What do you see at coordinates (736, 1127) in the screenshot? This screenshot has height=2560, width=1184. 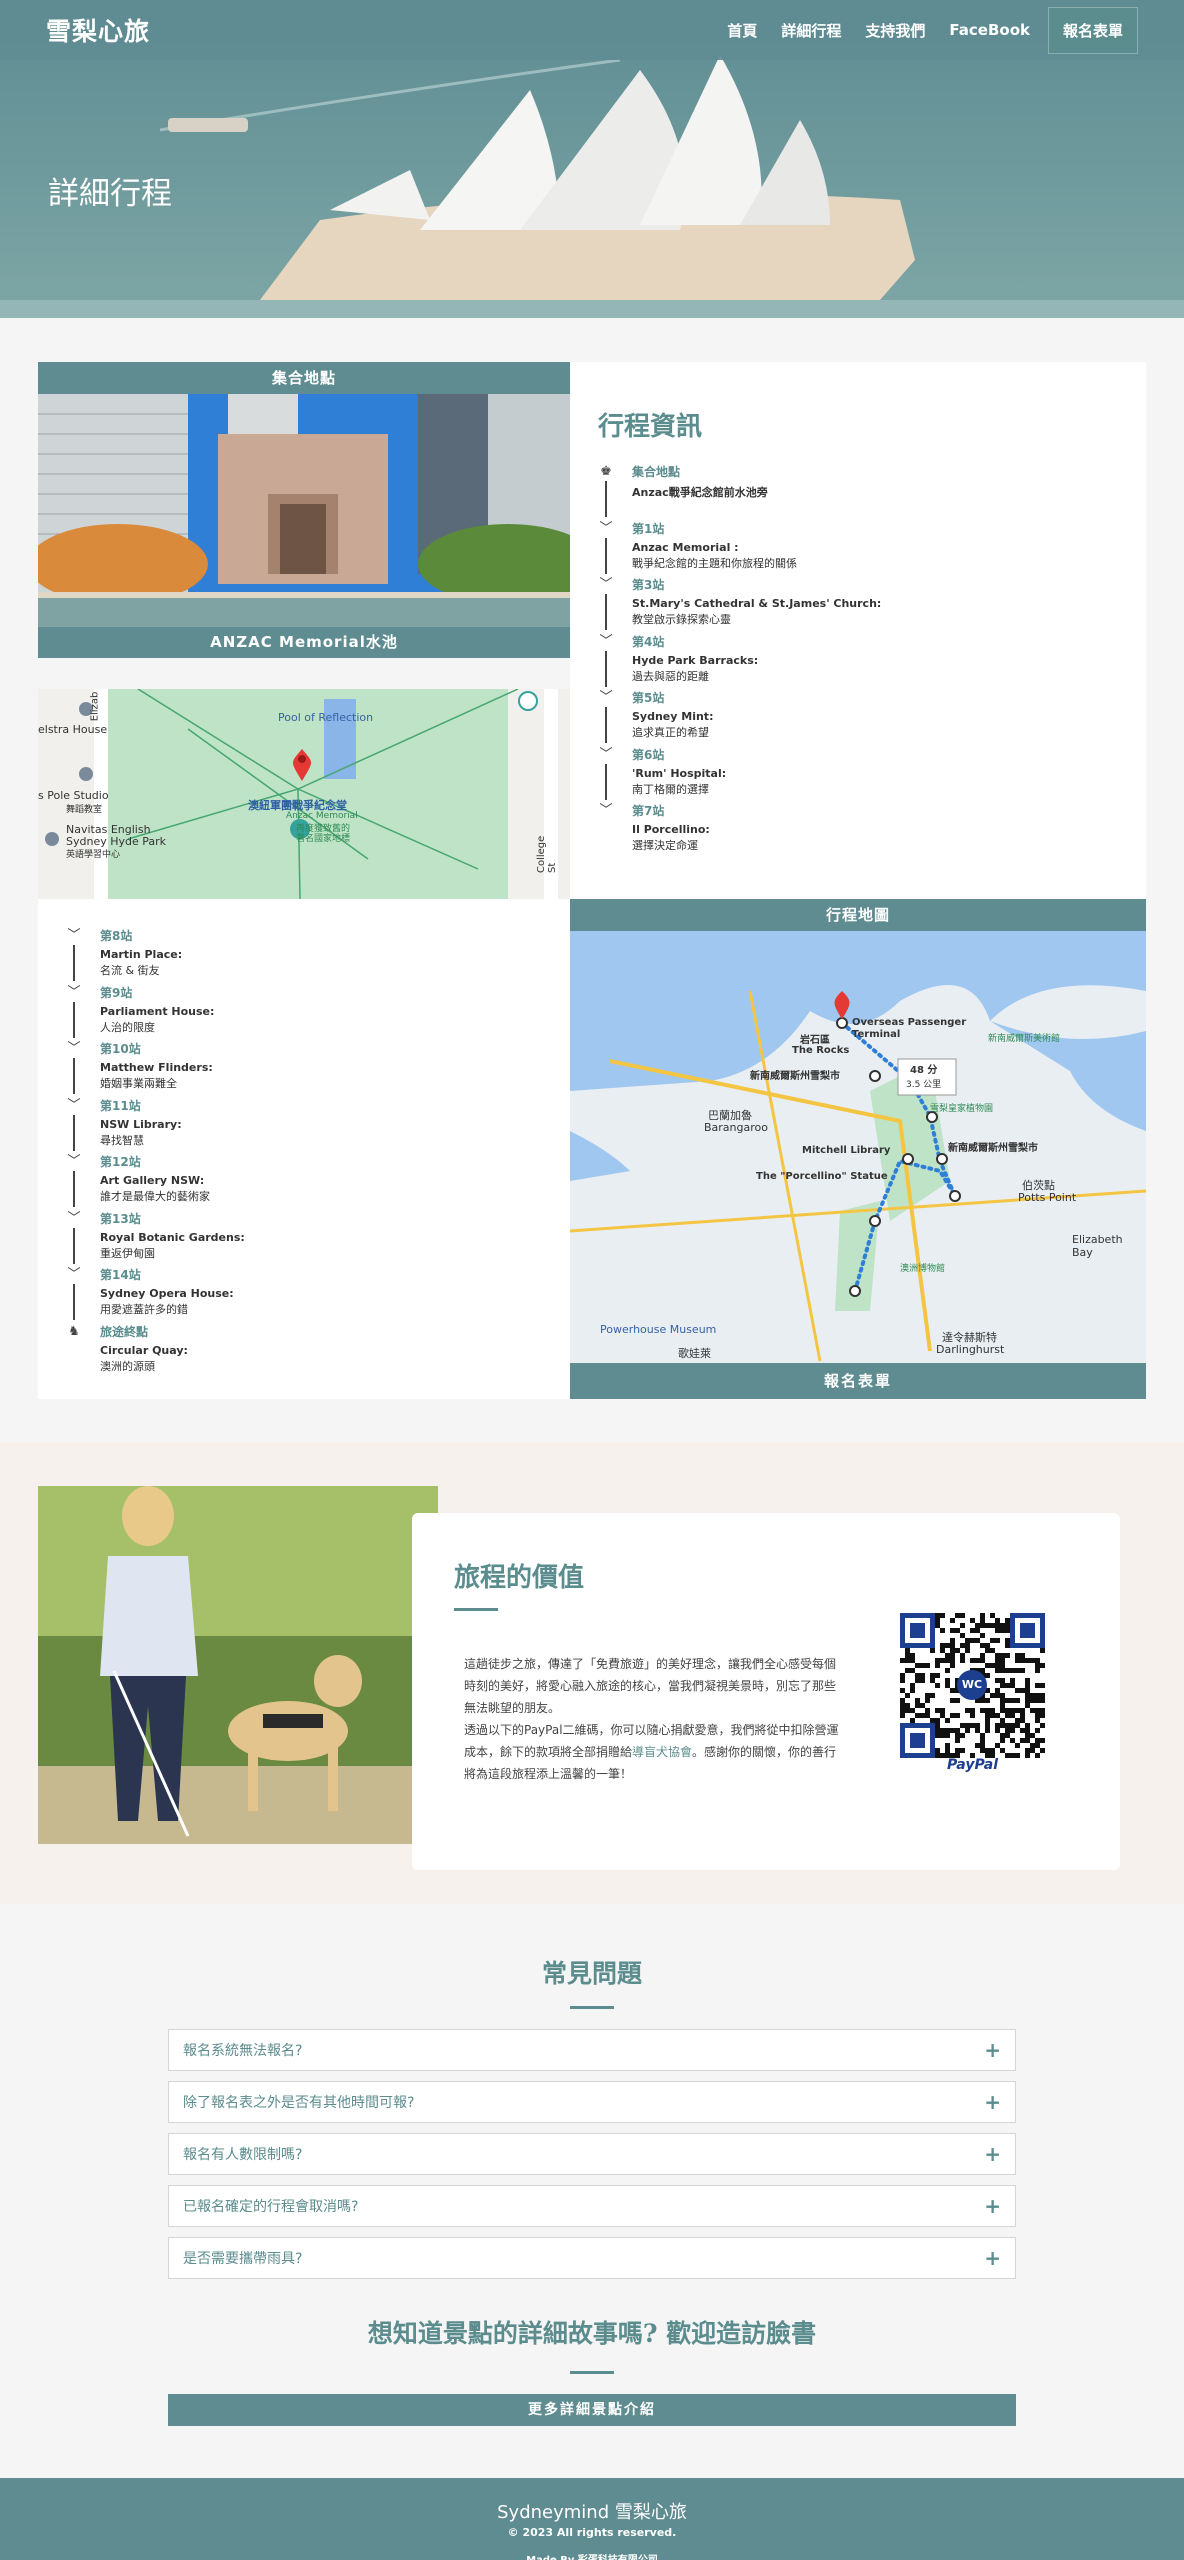 I see `route-label-barangaroo2: Barangaroo` at bounding box center [736, 1127].